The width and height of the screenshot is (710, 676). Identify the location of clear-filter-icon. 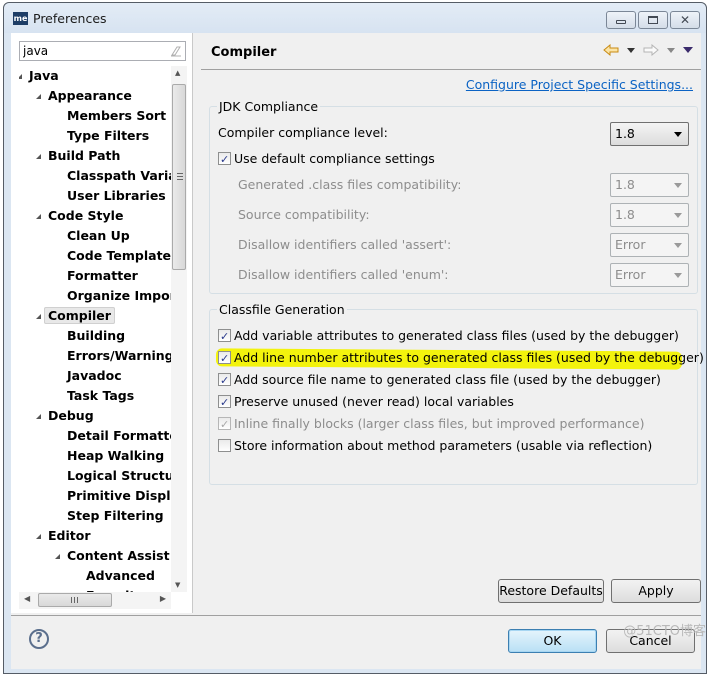
(176, 51).